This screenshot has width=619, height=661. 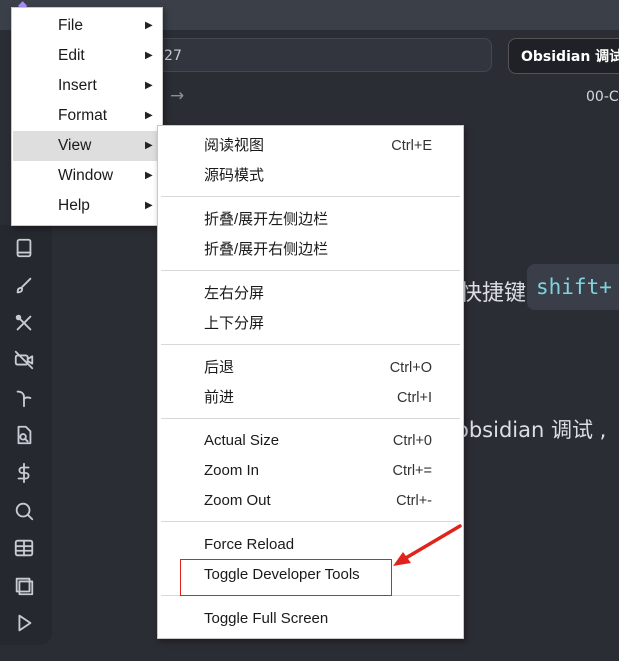 I want to click on menu-item-window: Window ▶, so click(x=87, y=176).